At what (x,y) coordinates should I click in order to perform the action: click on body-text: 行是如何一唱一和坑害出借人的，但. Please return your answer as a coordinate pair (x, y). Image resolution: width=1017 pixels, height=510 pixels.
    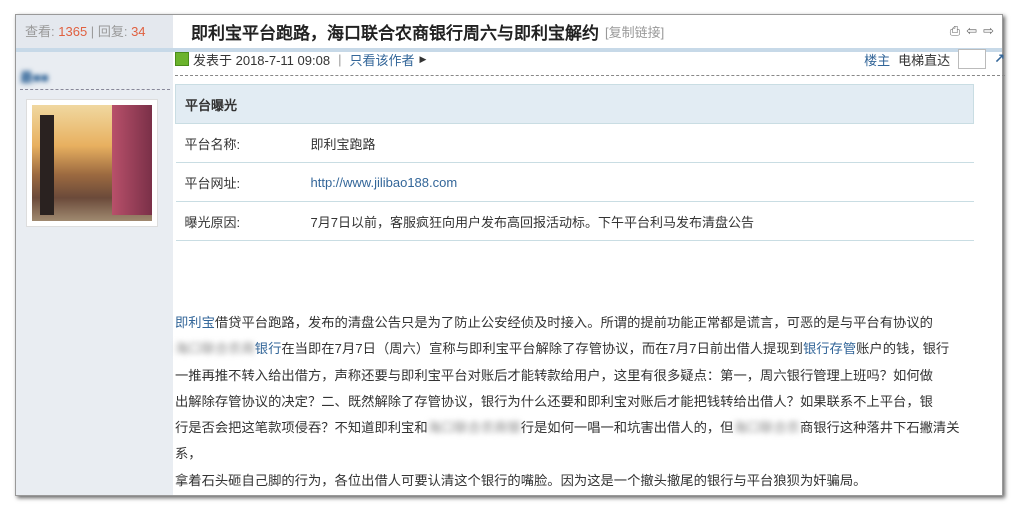
    Looking at the image, I should click on (627, 428).